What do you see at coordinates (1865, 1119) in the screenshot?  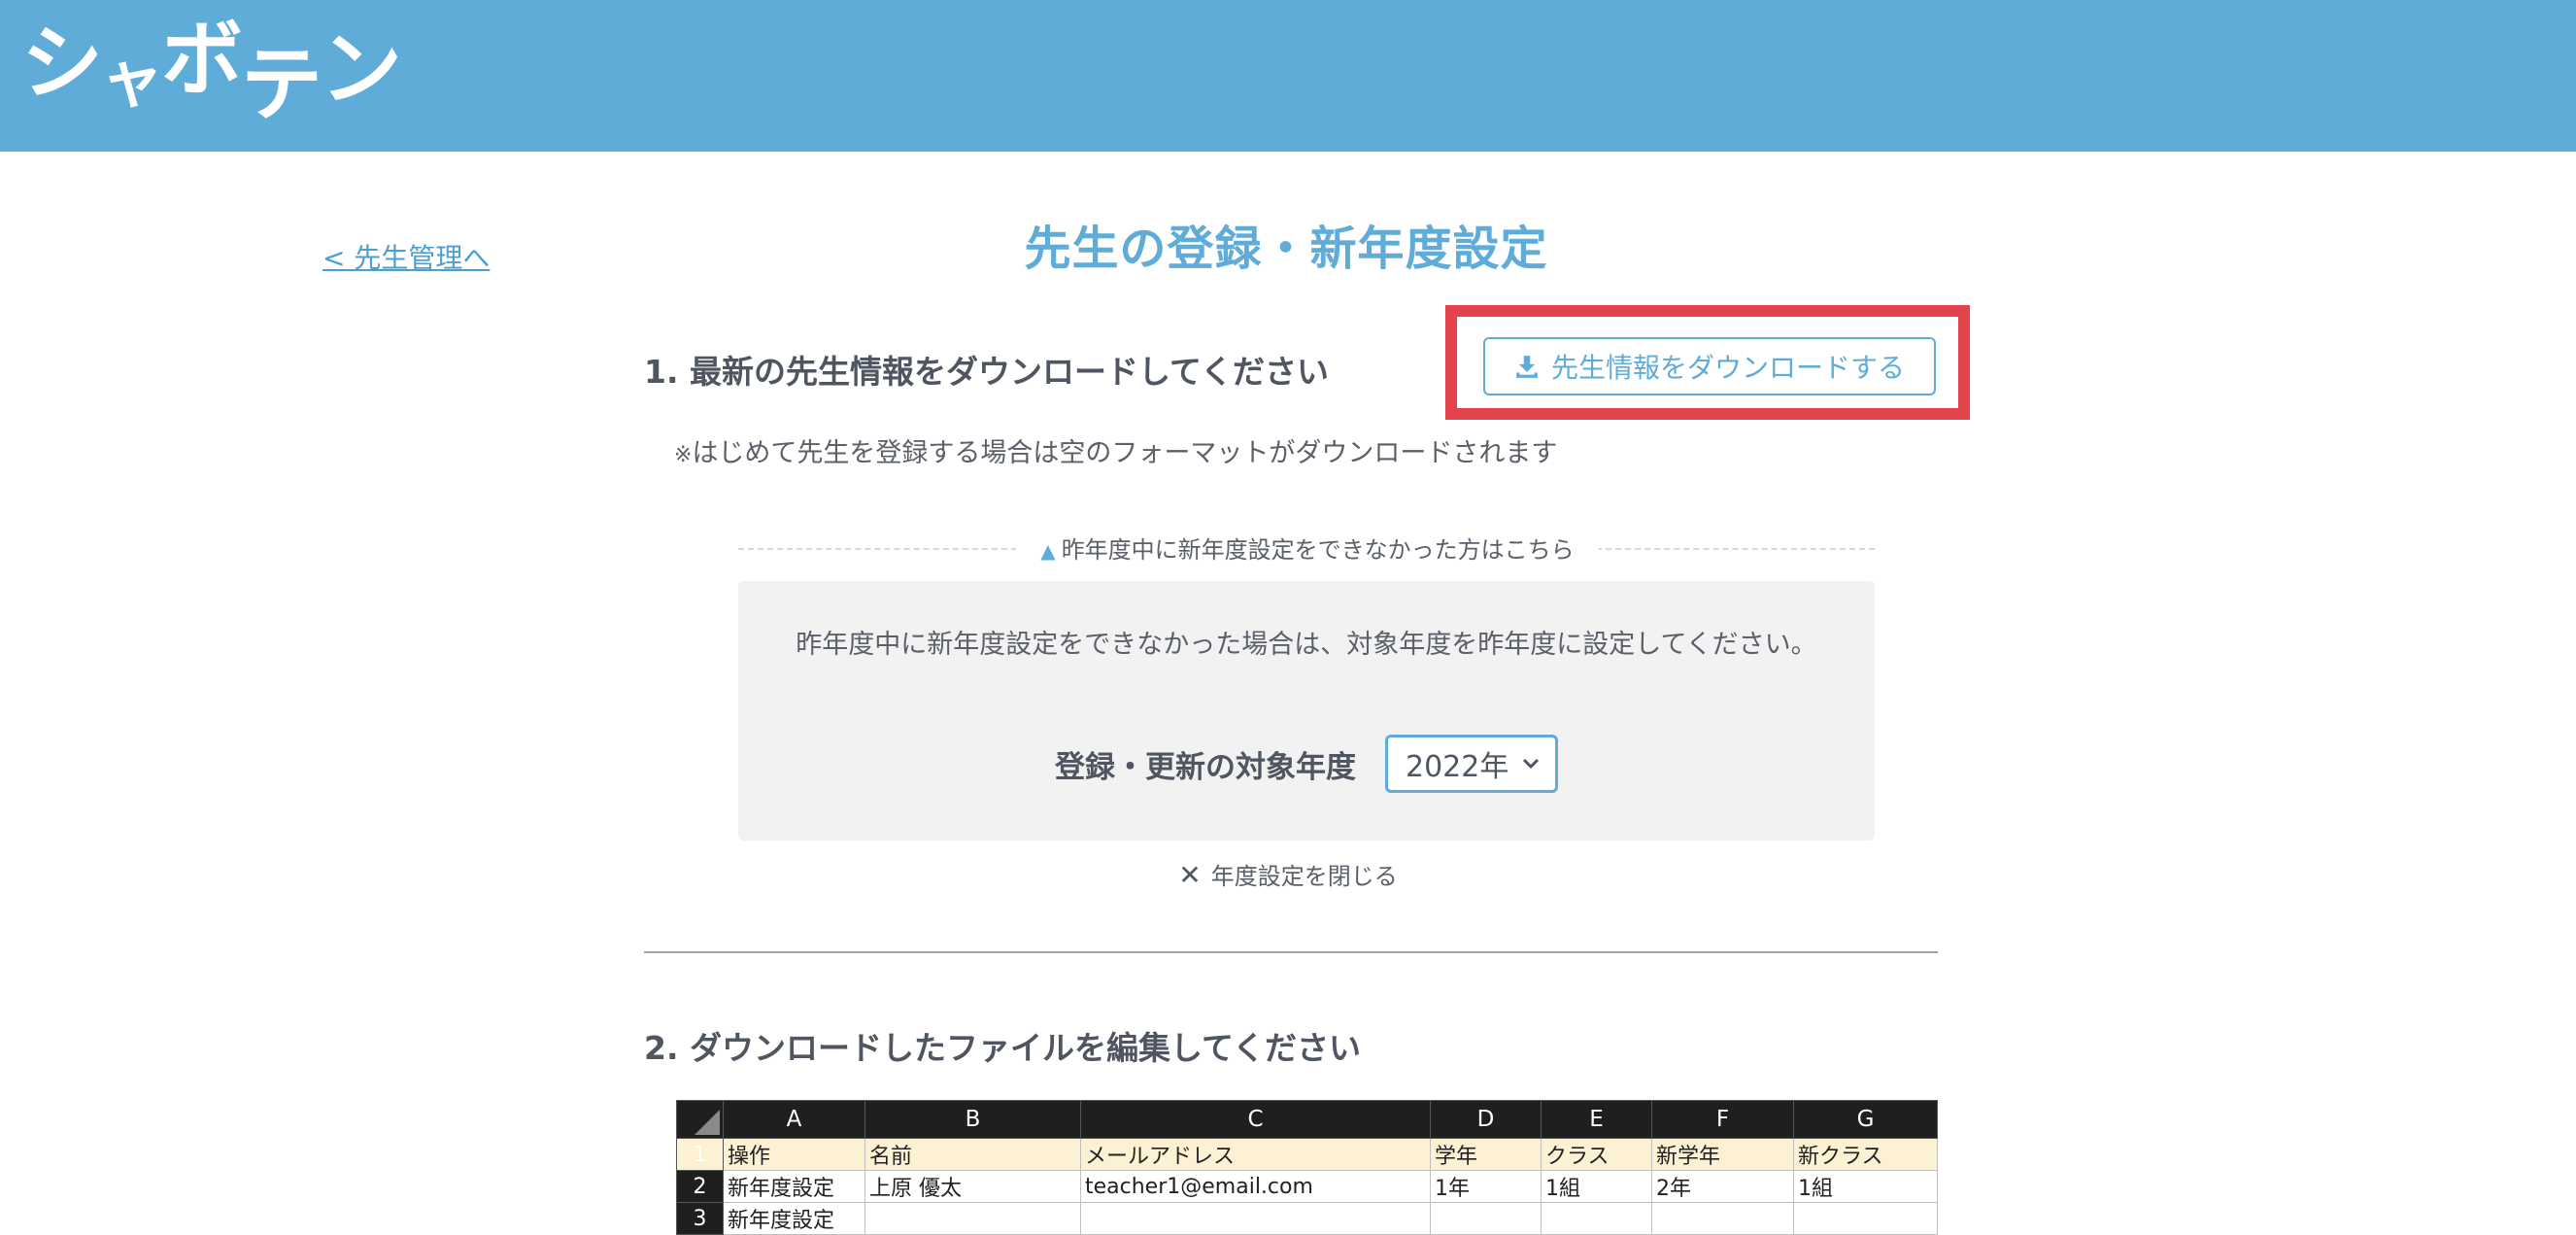 I see `column-header: G` at bounding box center [1865, 1119].